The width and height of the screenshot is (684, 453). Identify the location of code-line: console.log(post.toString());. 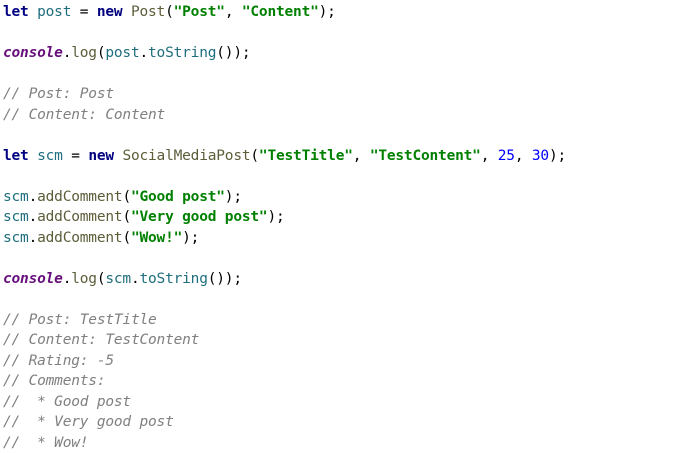
(342, 53).